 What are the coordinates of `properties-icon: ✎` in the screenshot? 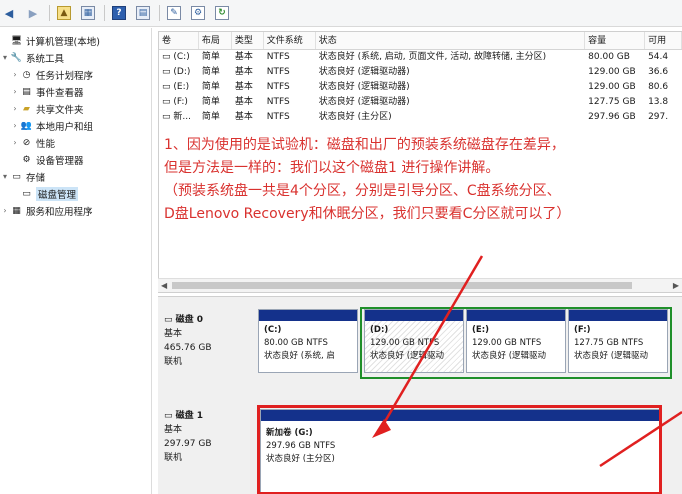 It's located at (174, 13).